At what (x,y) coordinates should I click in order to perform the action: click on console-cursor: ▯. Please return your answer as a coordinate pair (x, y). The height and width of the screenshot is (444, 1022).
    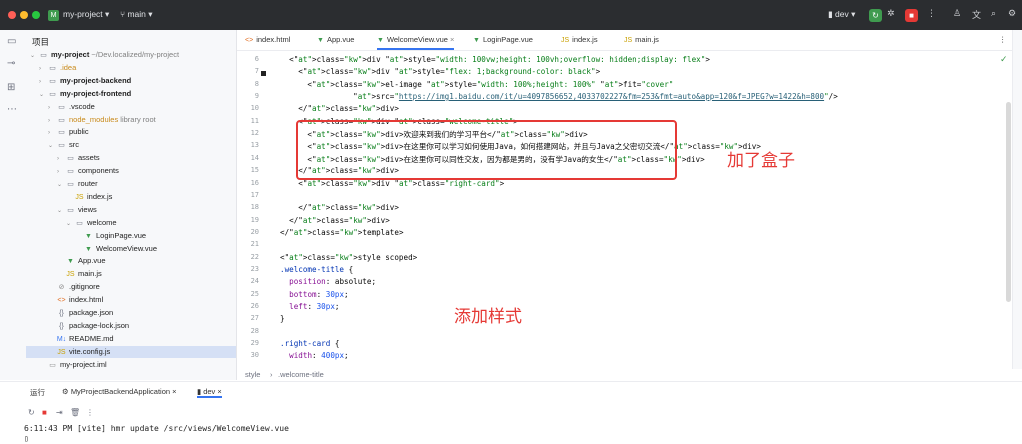
    Looking at the image, I should click on (26, 438).